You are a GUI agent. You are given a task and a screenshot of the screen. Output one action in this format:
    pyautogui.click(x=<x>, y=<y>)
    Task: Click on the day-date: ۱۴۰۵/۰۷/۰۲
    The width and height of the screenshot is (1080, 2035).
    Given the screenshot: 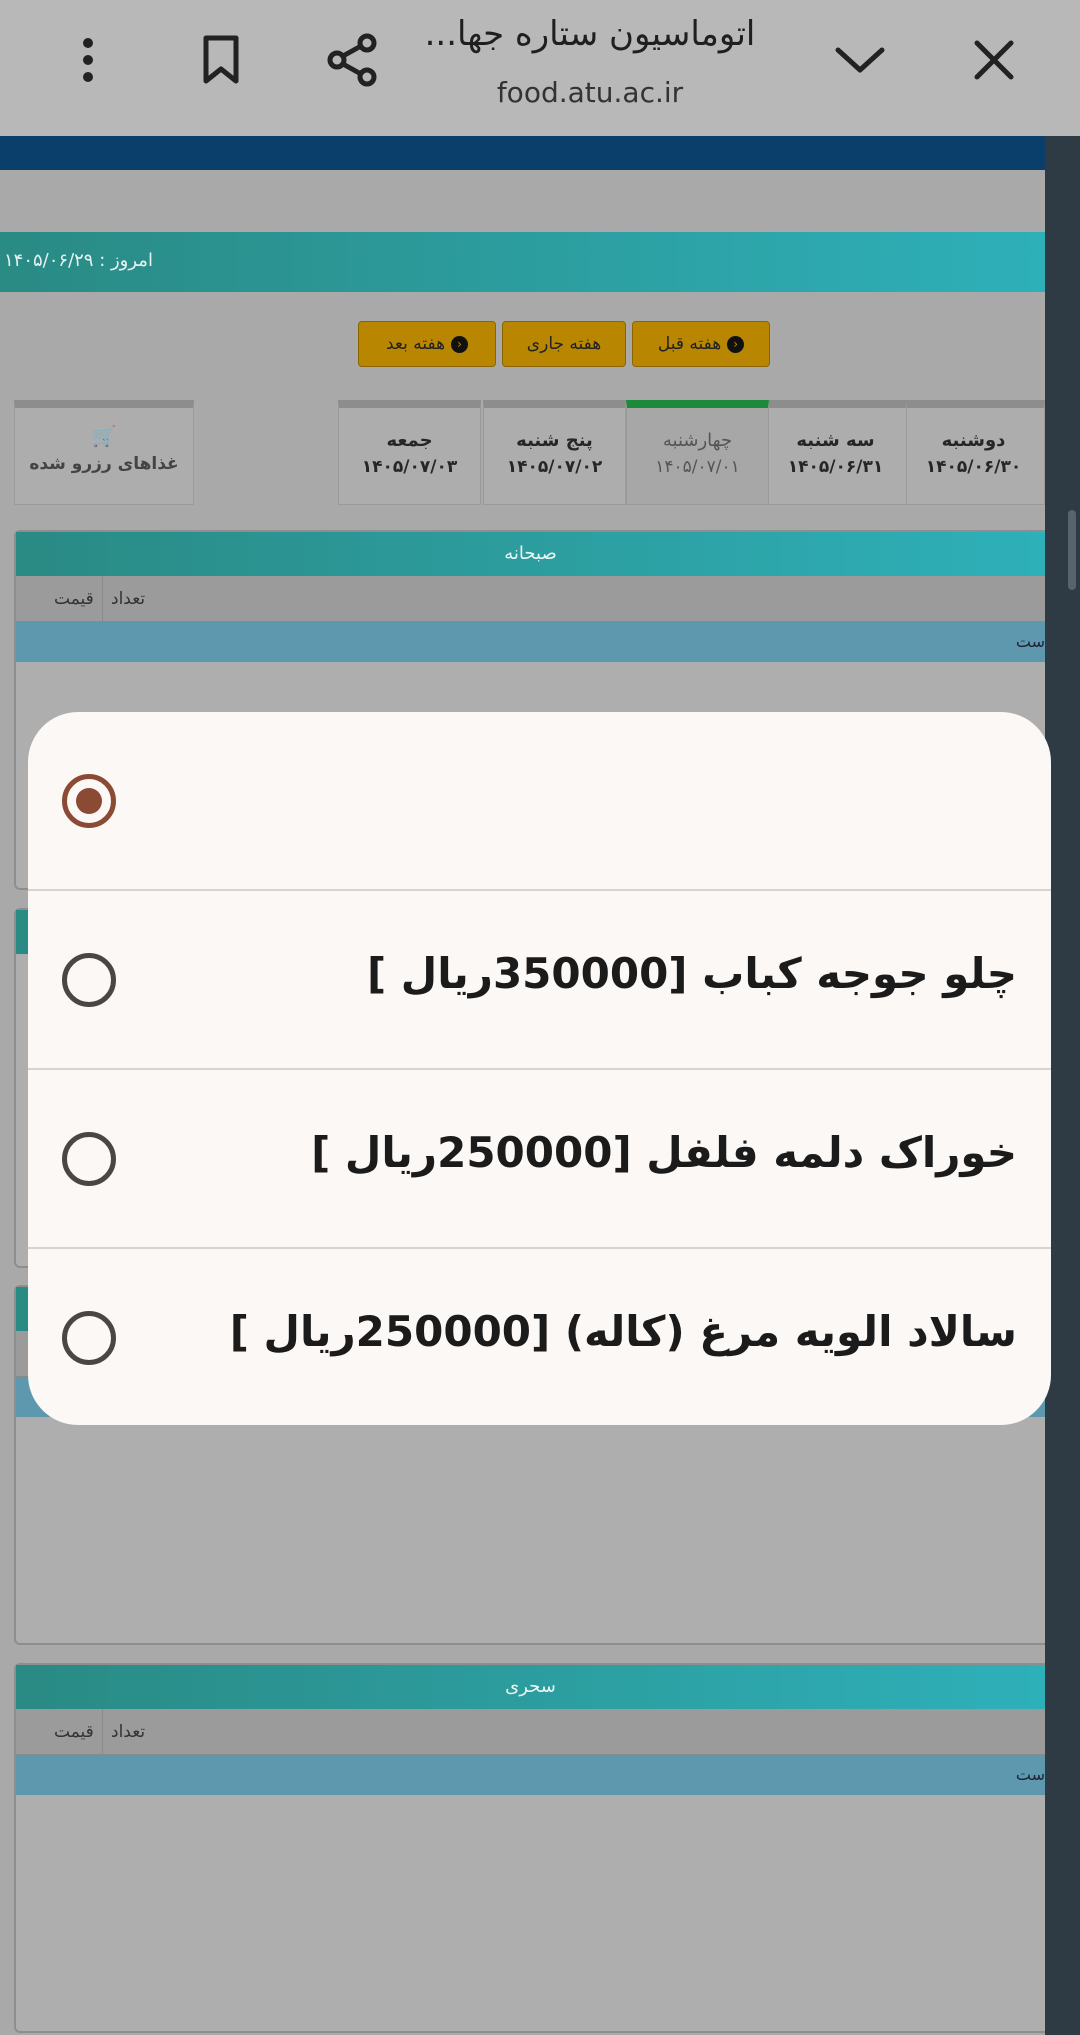 What is the action you would take?
    pyautogui.click(x=554, y=467)
    